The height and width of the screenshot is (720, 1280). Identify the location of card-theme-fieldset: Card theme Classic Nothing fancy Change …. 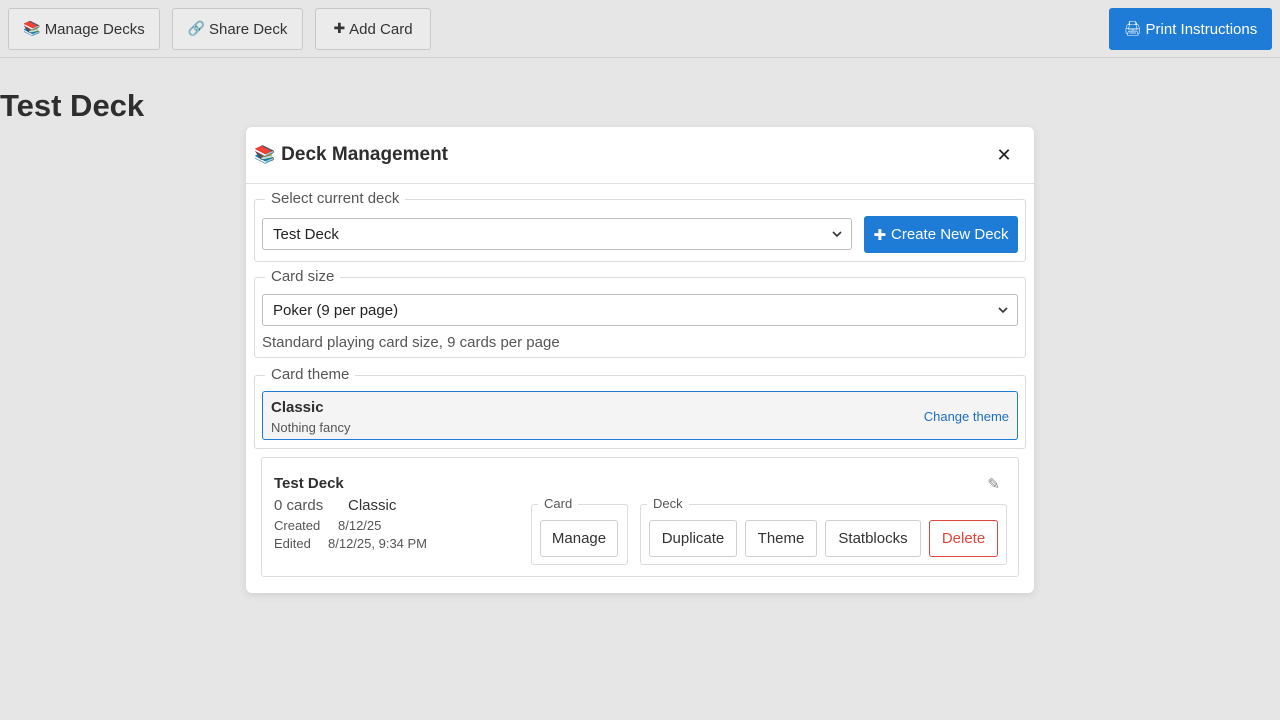
(640, 407).